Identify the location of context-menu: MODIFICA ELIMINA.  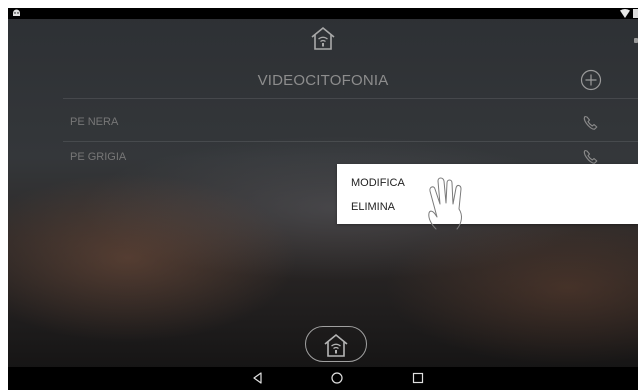
(487, 194).